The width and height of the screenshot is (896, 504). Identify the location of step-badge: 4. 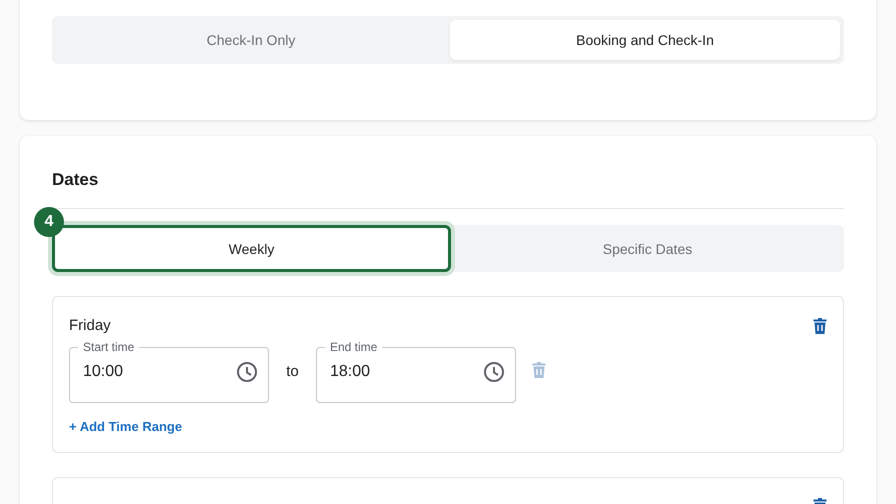
(49, 222).